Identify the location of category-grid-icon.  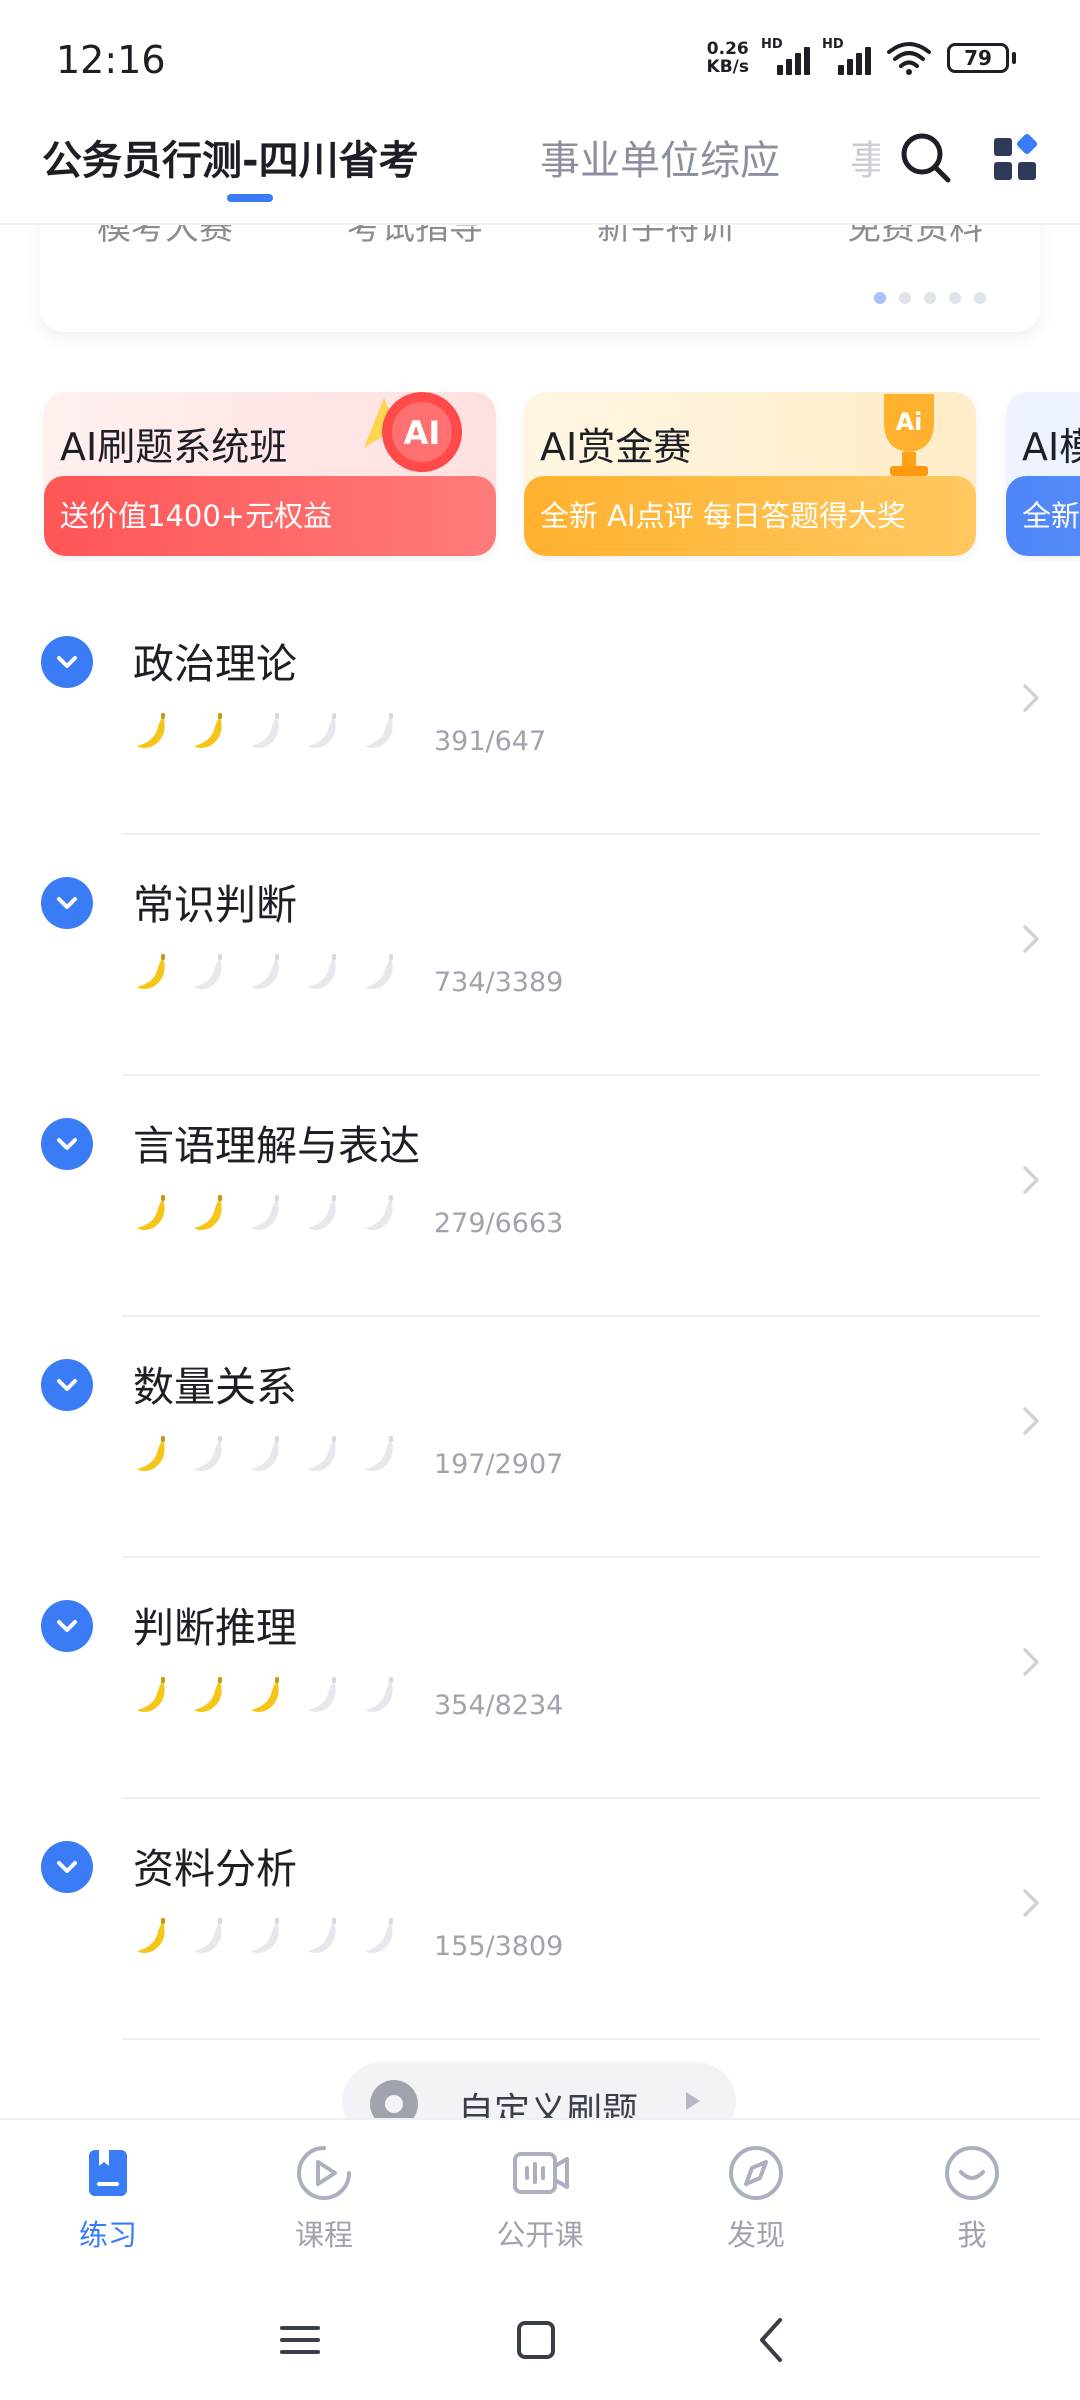
(1018, 158).